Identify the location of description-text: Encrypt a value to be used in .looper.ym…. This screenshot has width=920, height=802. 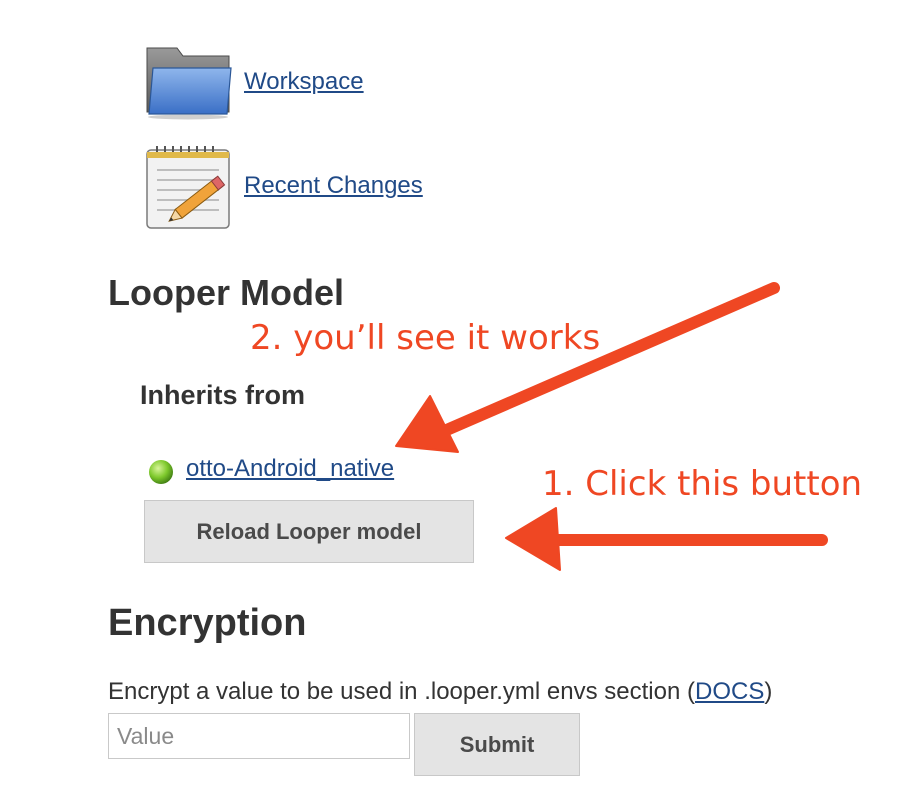
(401, 691).